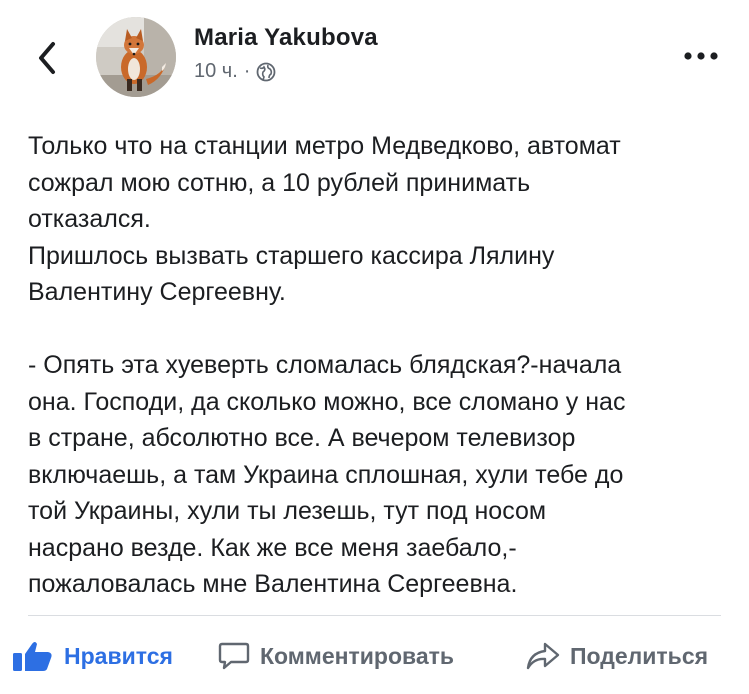  What do you see at coordinates (639, 655) in the screenshot?
I see `share-label: Поделиться` at bounding box center [639, 655].